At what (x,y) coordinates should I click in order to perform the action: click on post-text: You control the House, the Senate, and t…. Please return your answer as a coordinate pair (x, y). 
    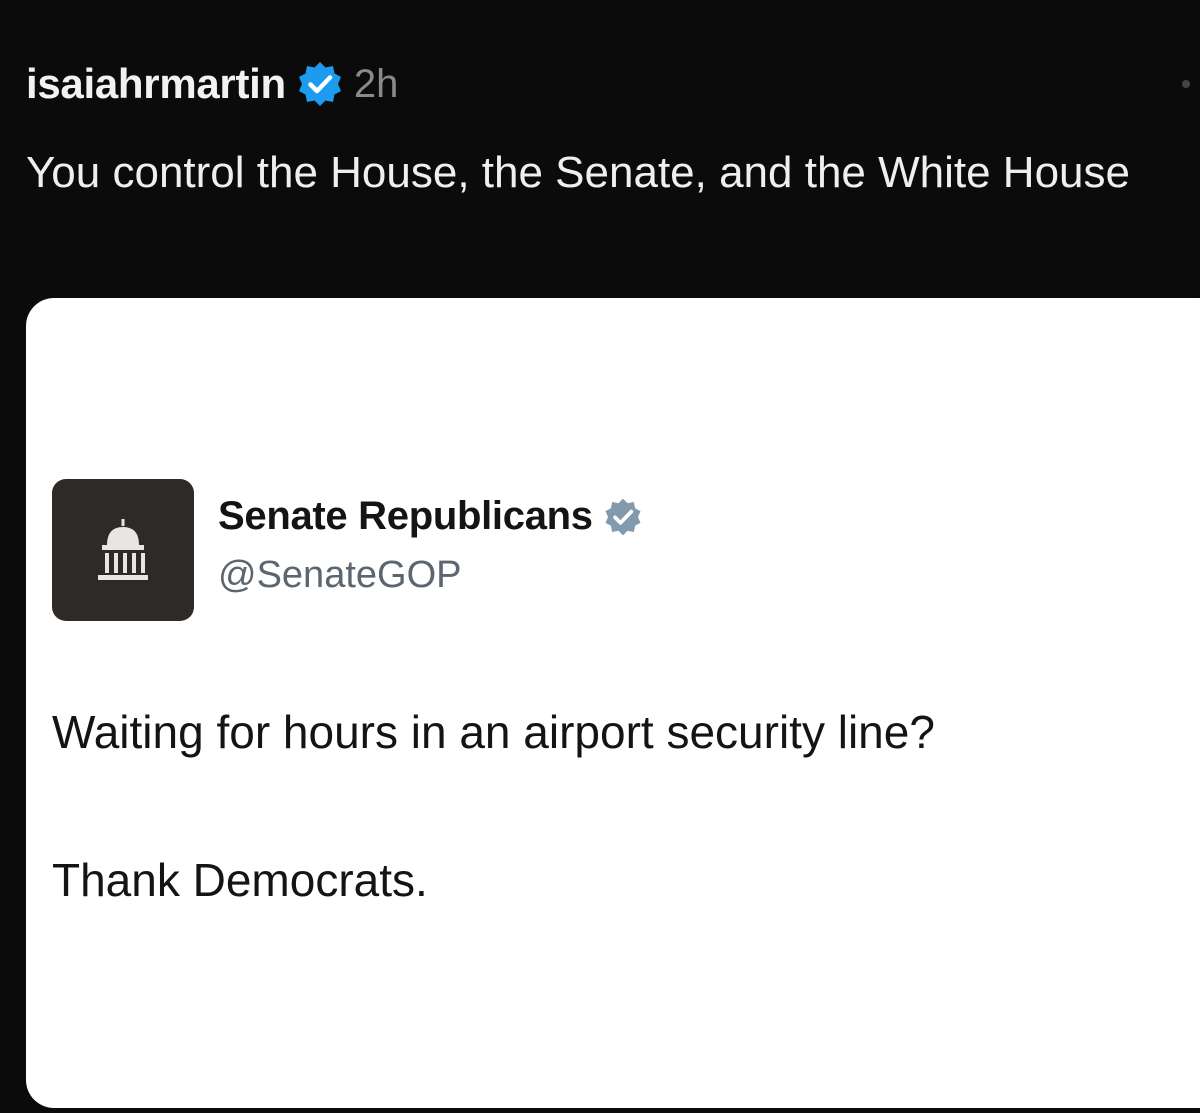
    Looking at the image, I should click on (578, 172).